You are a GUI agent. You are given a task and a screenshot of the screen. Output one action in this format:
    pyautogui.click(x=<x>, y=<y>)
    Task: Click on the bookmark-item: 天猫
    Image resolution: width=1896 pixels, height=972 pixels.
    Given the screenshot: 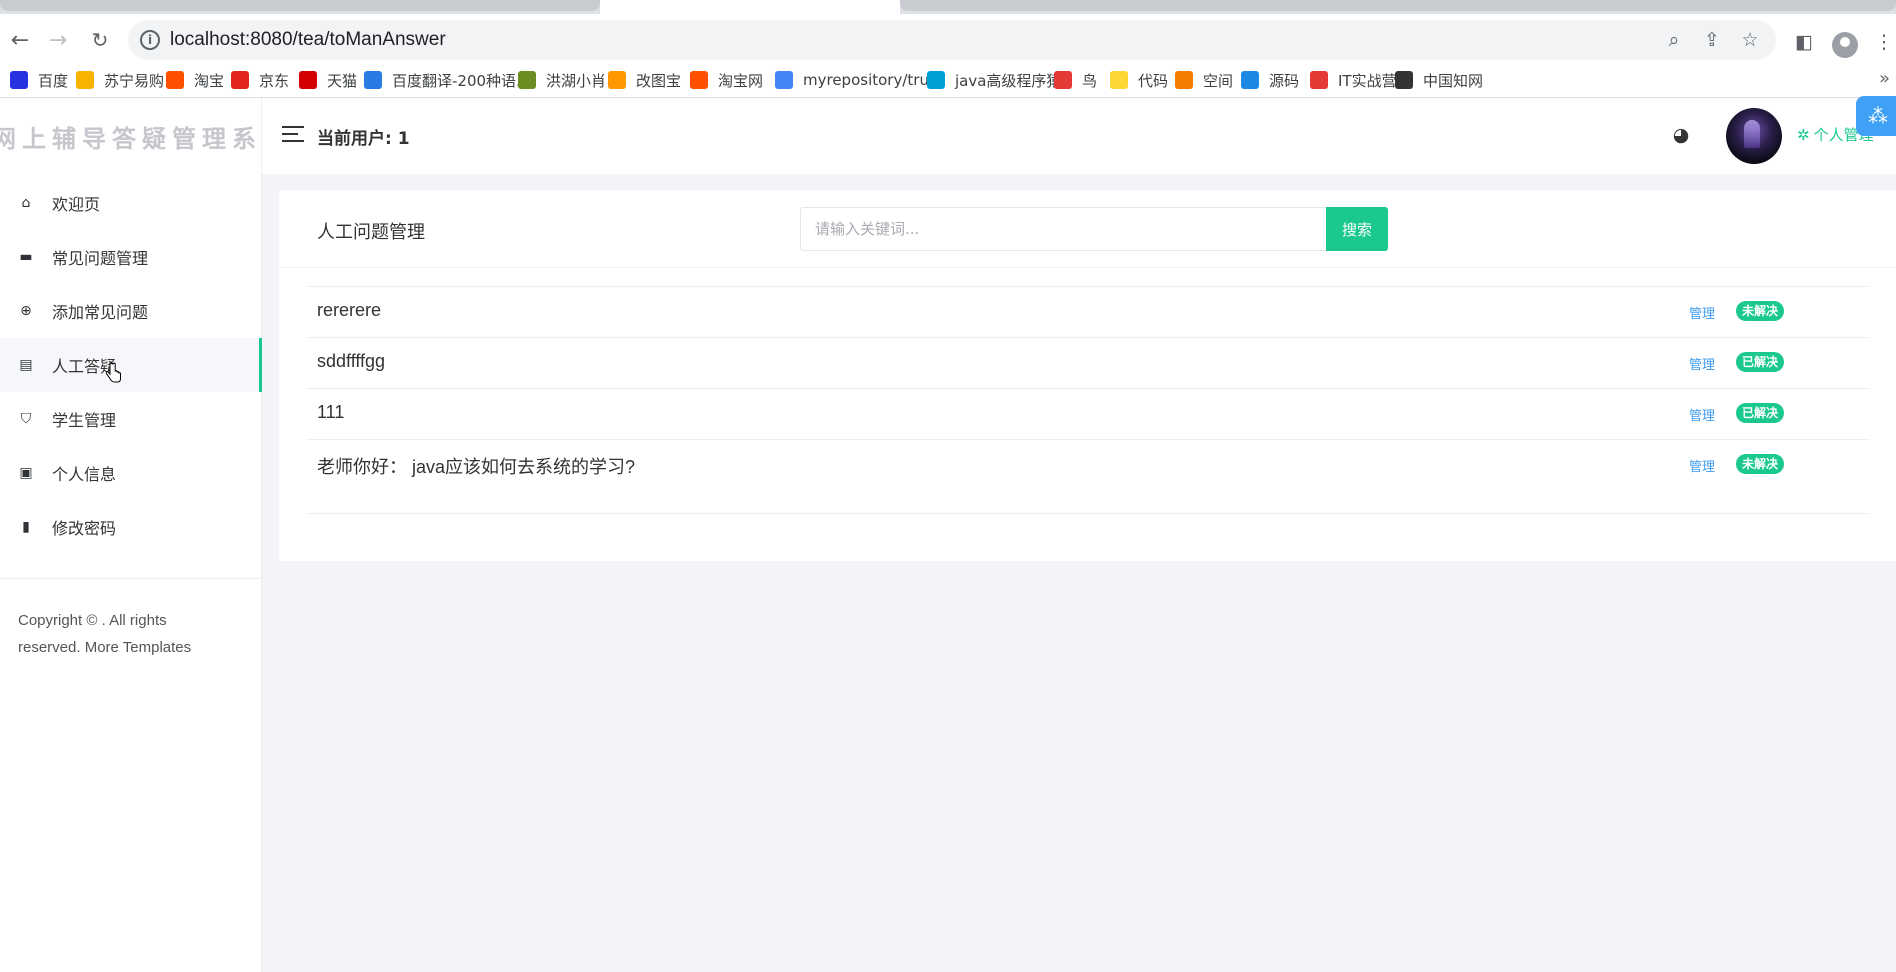 What is the action you would take?
    pyautogui.click(x=328, y=80)
    